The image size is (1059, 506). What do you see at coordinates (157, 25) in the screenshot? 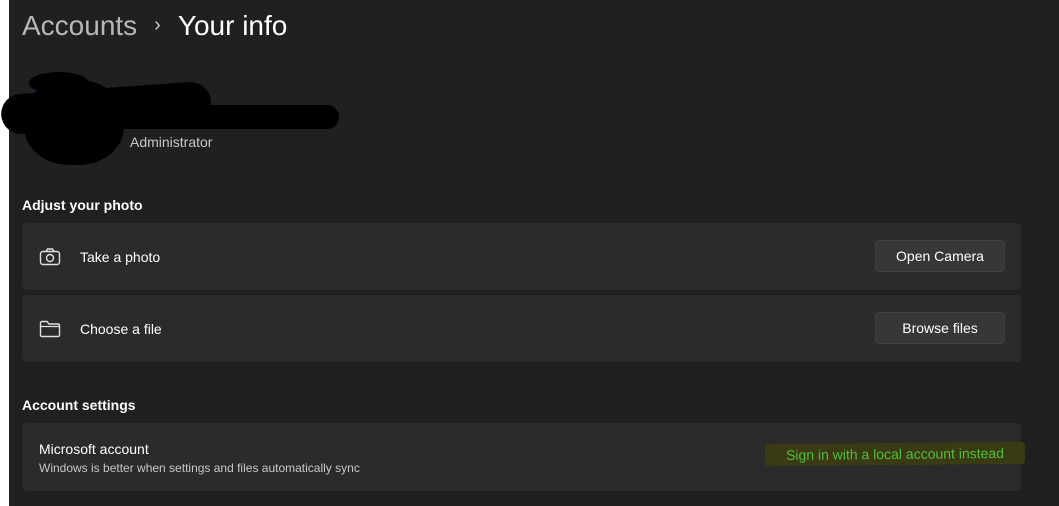
I see `chevron-right-icon: ›` at bounding box center [157, 25].